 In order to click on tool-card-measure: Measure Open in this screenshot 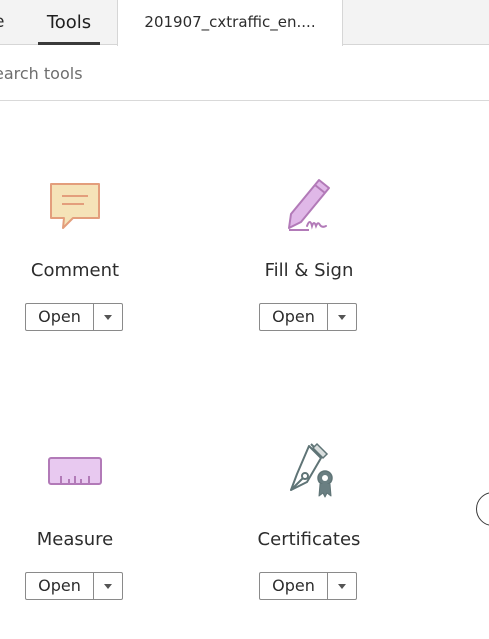, I will do `click(77, 525)`.